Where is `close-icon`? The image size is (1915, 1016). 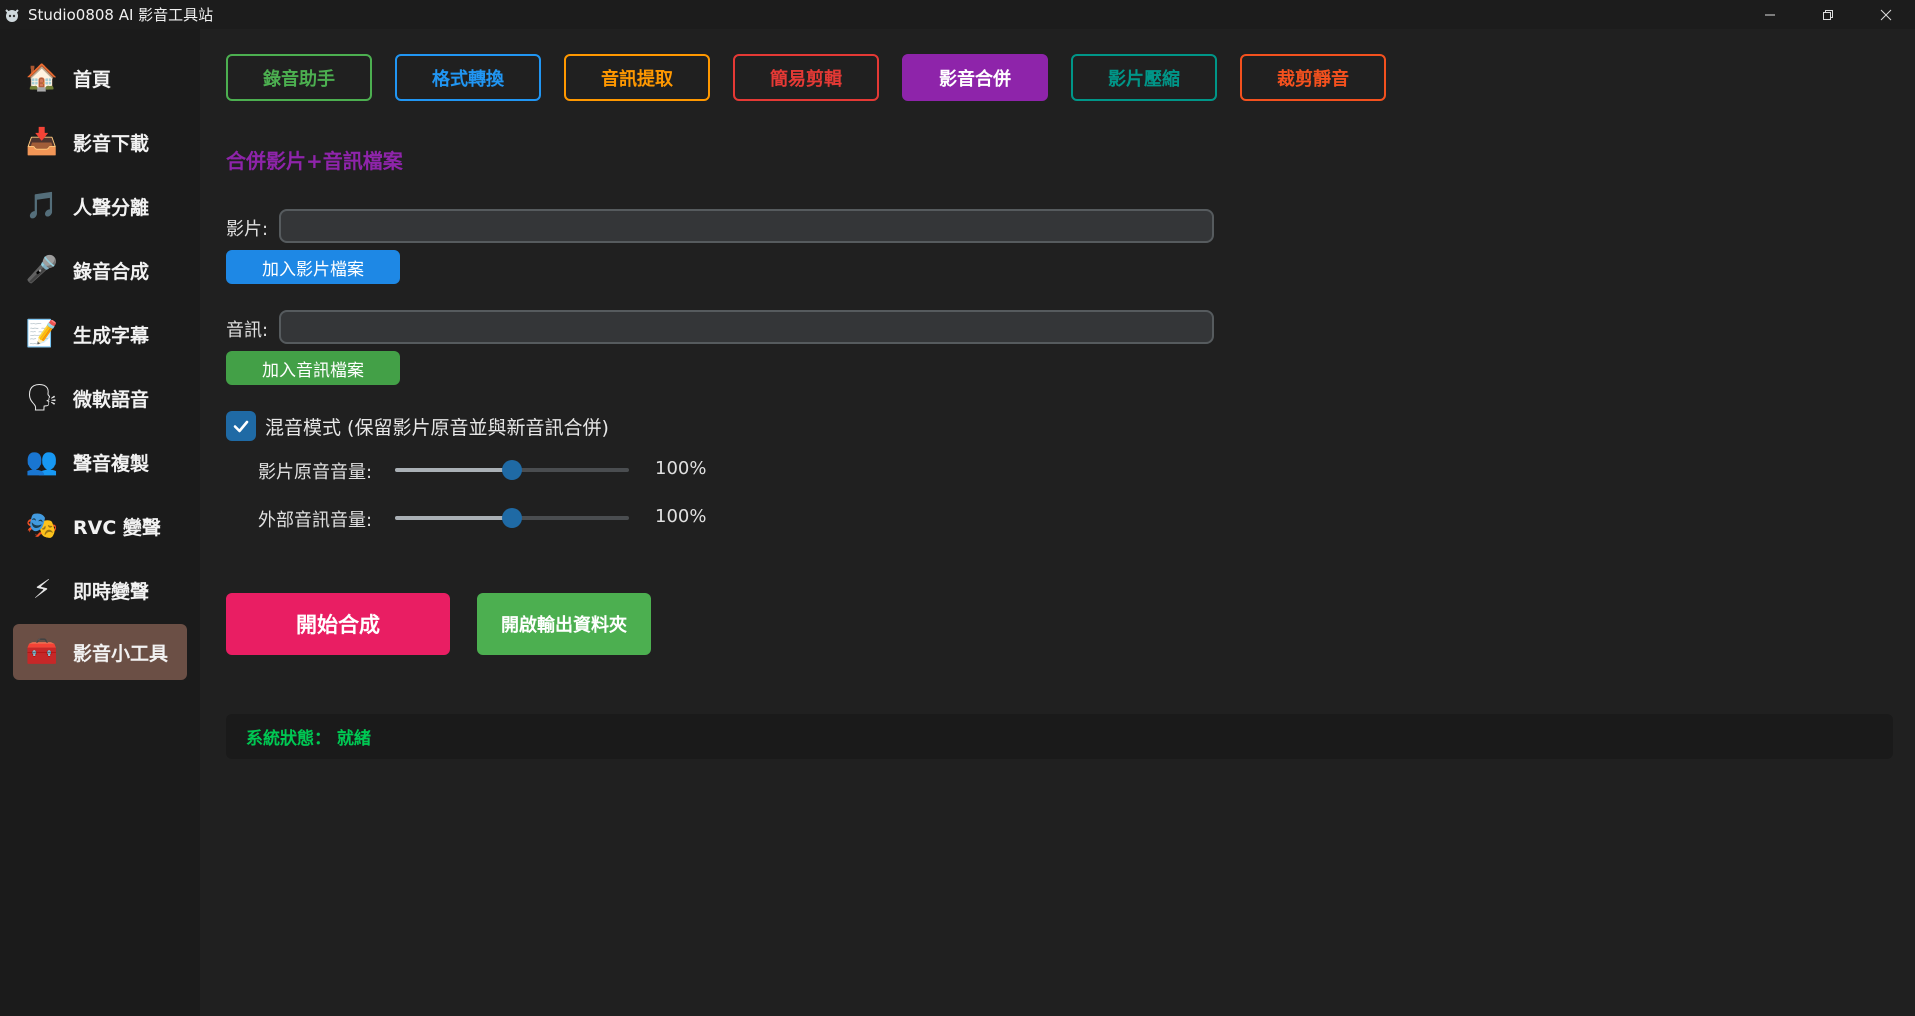
close-icon is located at coordinates (1886, 14).